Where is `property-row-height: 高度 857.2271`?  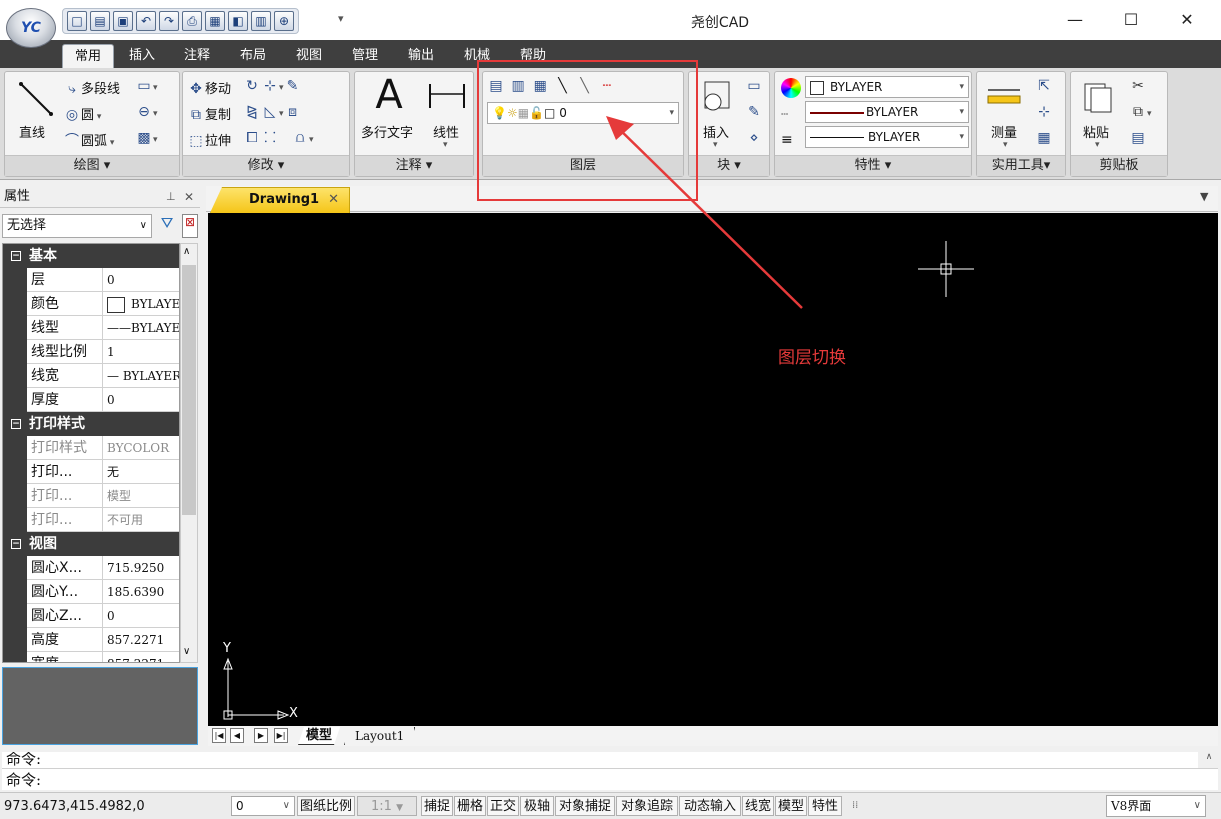
property-row-height: 高度 857.2271 is located at coordinates (91, 640).